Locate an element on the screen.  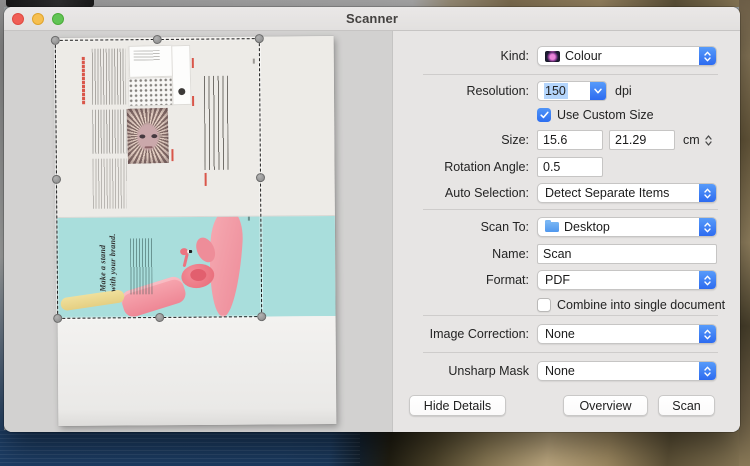
rotation-angle-label: Rotation Angle: is located at coordinates (486, 167).